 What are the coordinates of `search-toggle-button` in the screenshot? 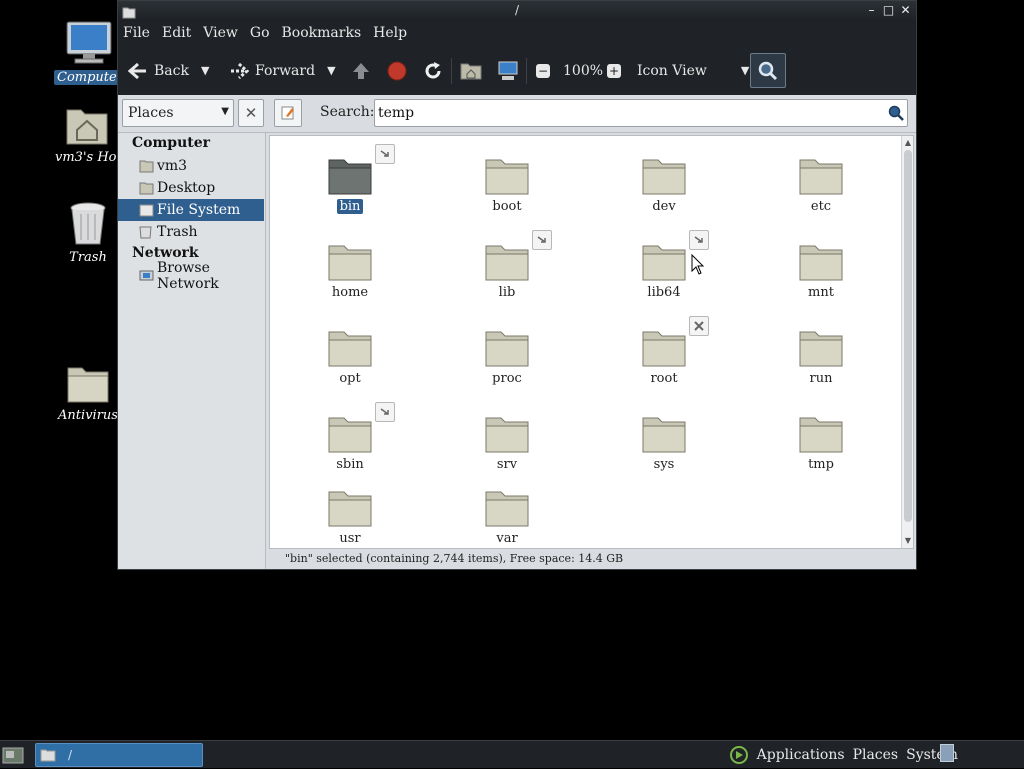 It's located at (768, 70).